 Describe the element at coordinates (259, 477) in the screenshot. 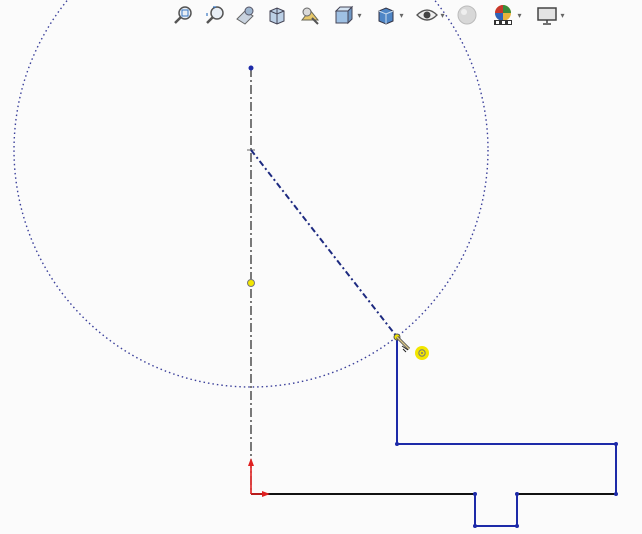

I see `origin-icon` at that location.